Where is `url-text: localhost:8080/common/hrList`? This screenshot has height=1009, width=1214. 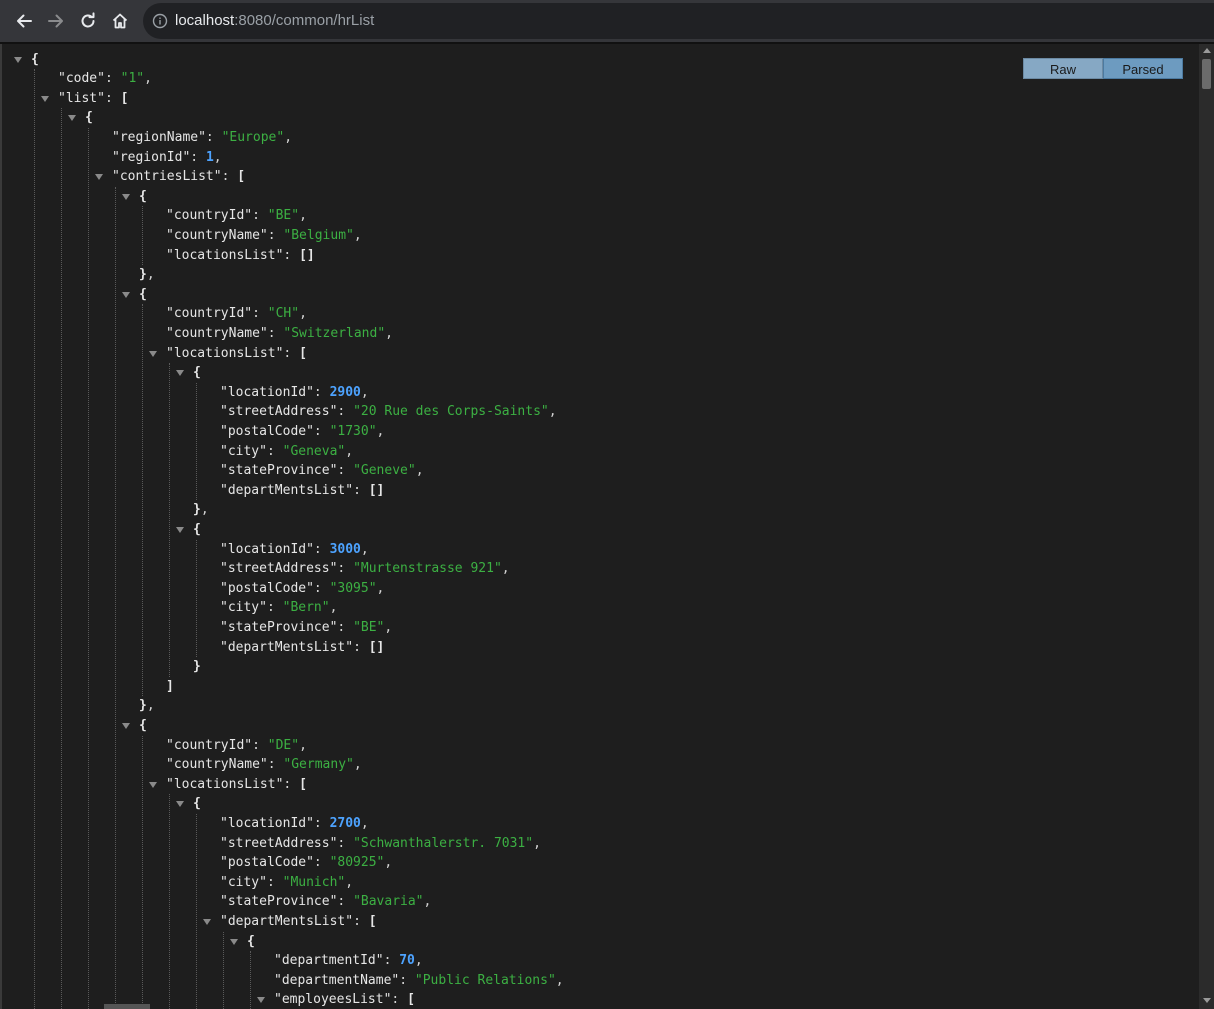 url-text: localhost:8080/common/hrList is located at coordinates (274, 21).